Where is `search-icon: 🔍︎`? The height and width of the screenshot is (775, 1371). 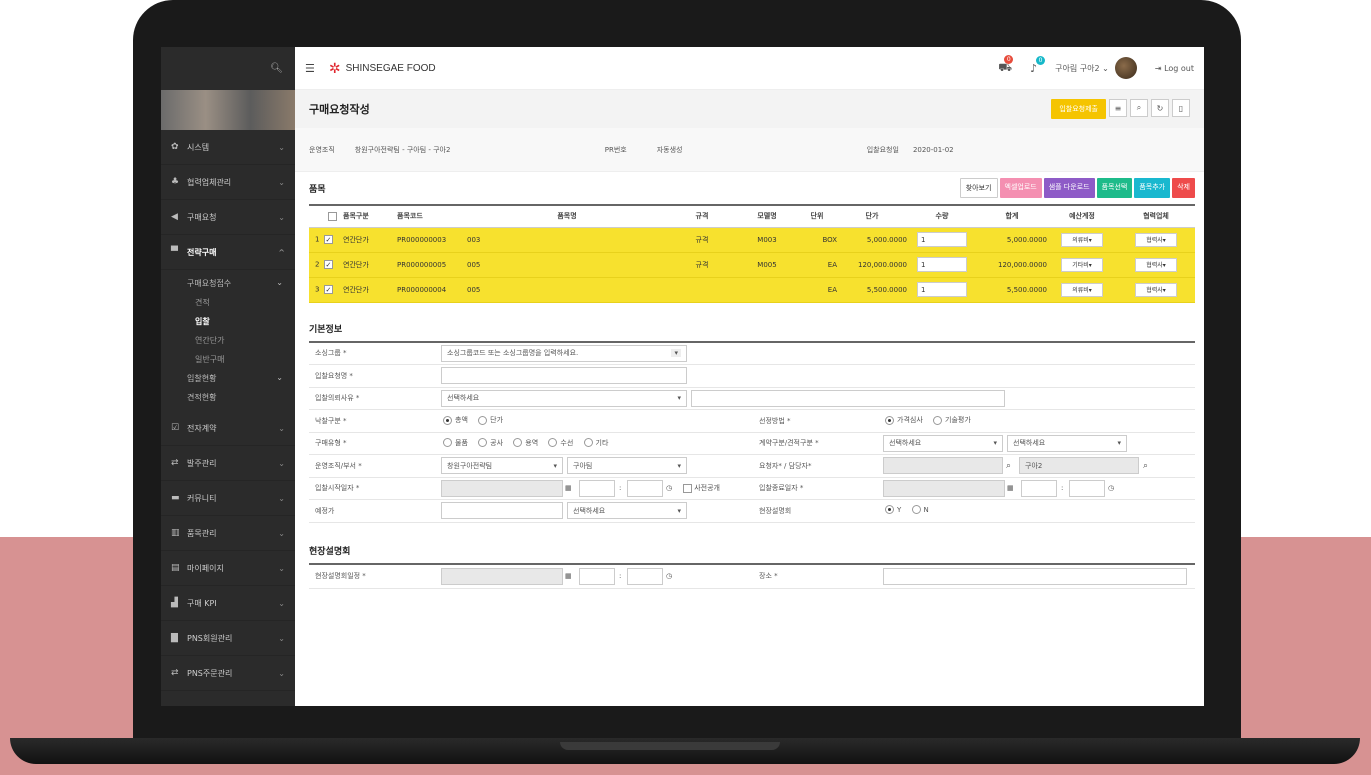
search-icon: 🔍︎ is located at coordinates (276, 68).